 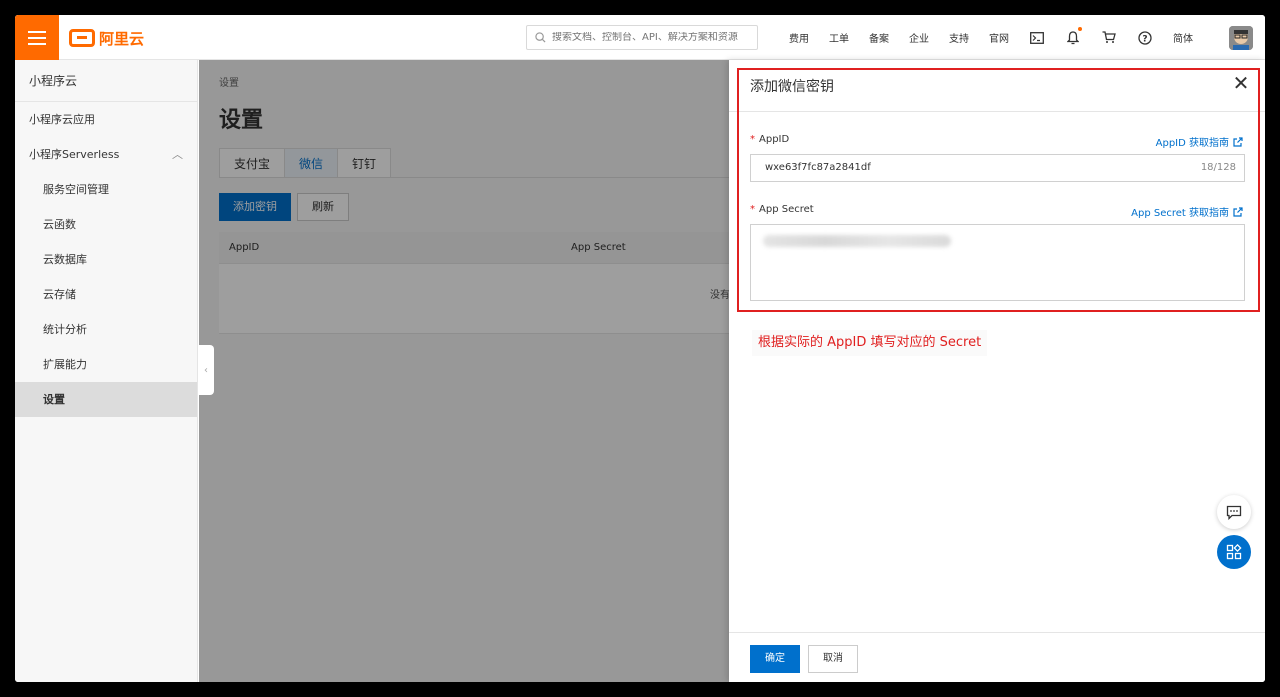 What do you see at coordinates (82, 38) in the screenshot?
I see `brand-mark-icon` at bounding box center [82, 38].